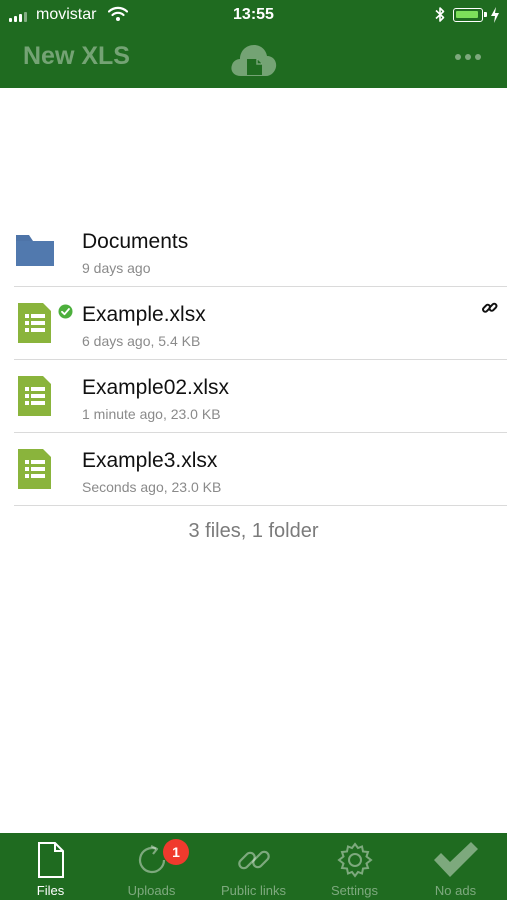 This screenshot has height=900, width=507. I want to click on cloud-document-icon, so click(254, 60).